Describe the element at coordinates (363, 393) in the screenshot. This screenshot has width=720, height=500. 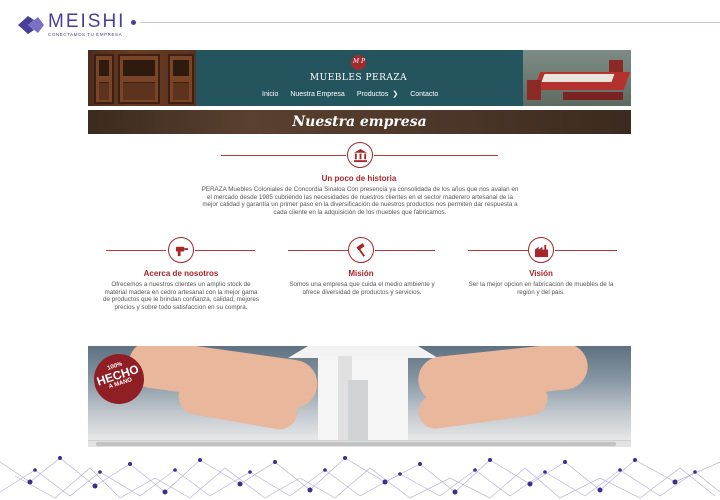
I see `house-model-icon` at that location.